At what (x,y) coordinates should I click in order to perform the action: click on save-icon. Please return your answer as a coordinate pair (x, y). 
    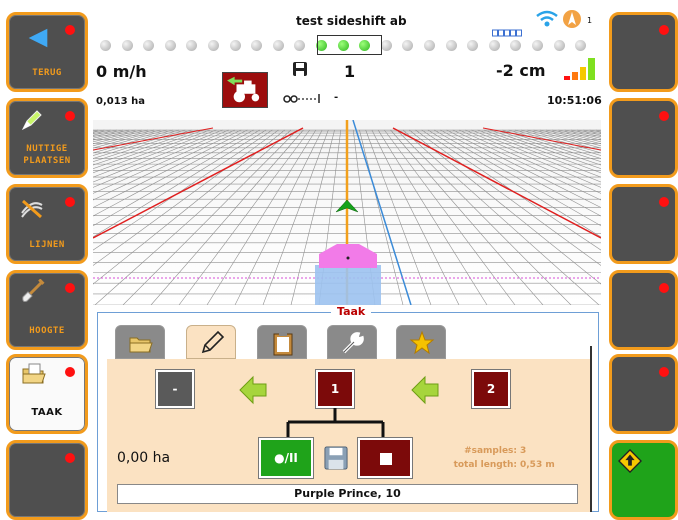
    Looking at the image, I should click on (336, 458).